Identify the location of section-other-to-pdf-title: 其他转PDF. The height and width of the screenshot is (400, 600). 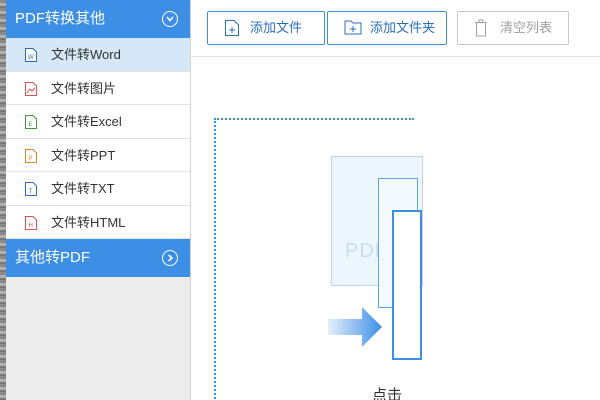
(53, 257).